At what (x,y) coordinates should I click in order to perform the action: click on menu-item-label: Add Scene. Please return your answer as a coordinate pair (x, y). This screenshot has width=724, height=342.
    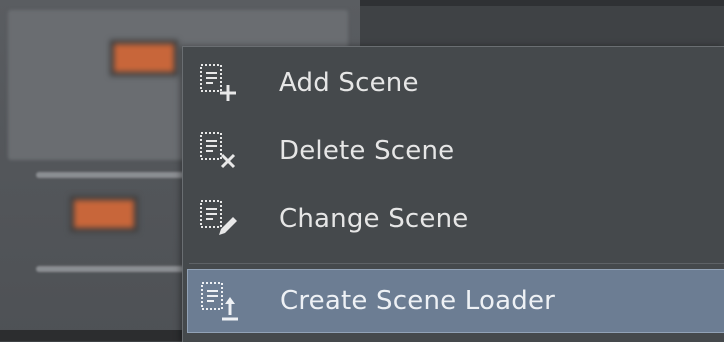
    Looking at the image, I should click on (349, 83).